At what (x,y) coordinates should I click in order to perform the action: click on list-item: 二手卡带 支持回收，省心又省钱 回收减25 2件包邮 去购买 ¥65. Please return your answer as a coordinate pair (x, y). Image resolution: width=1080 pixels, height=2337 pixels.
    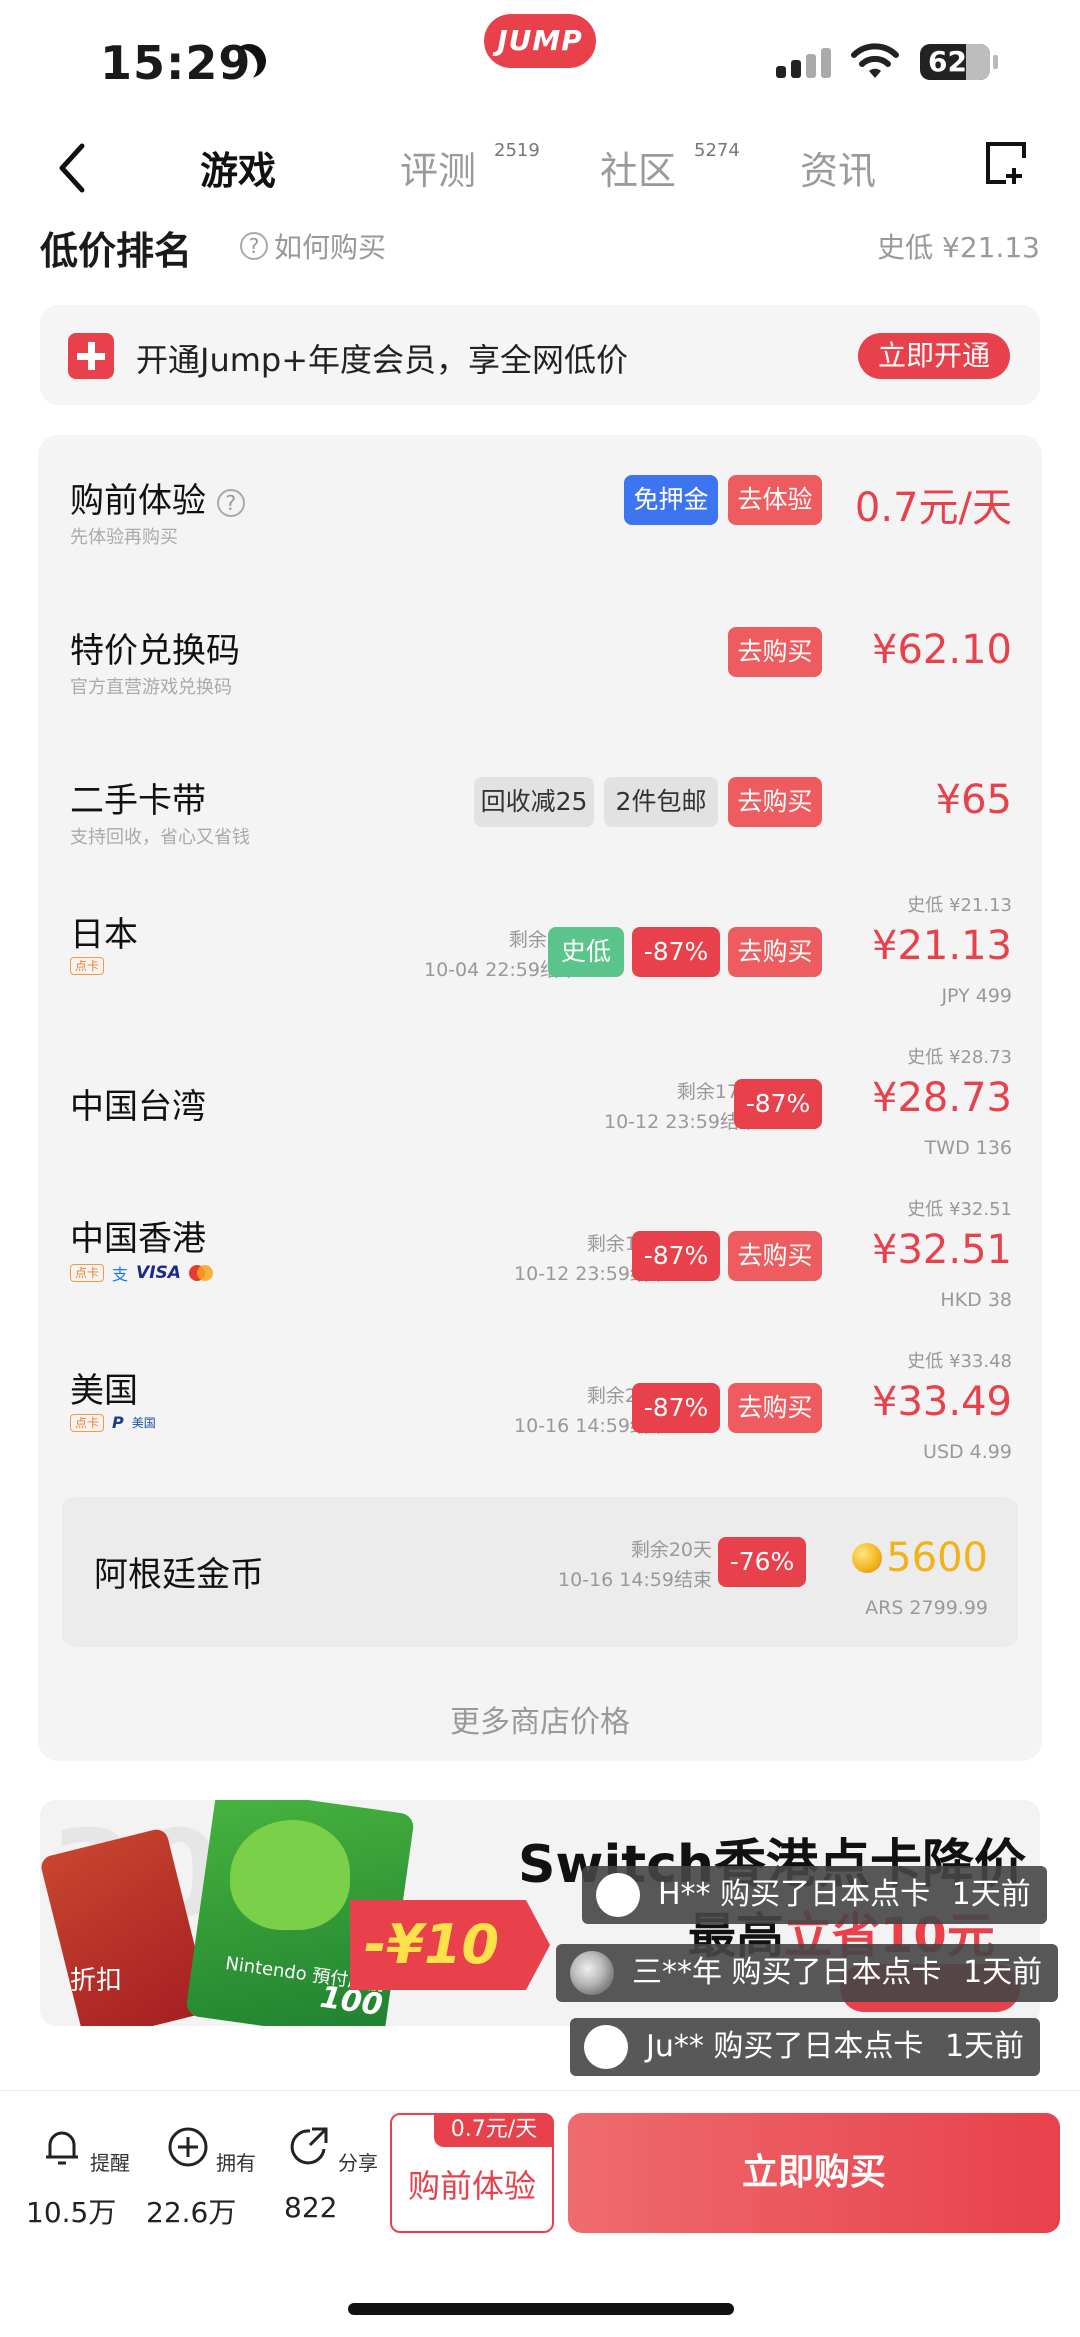
    Looking at the image, I should click on (540, 810).